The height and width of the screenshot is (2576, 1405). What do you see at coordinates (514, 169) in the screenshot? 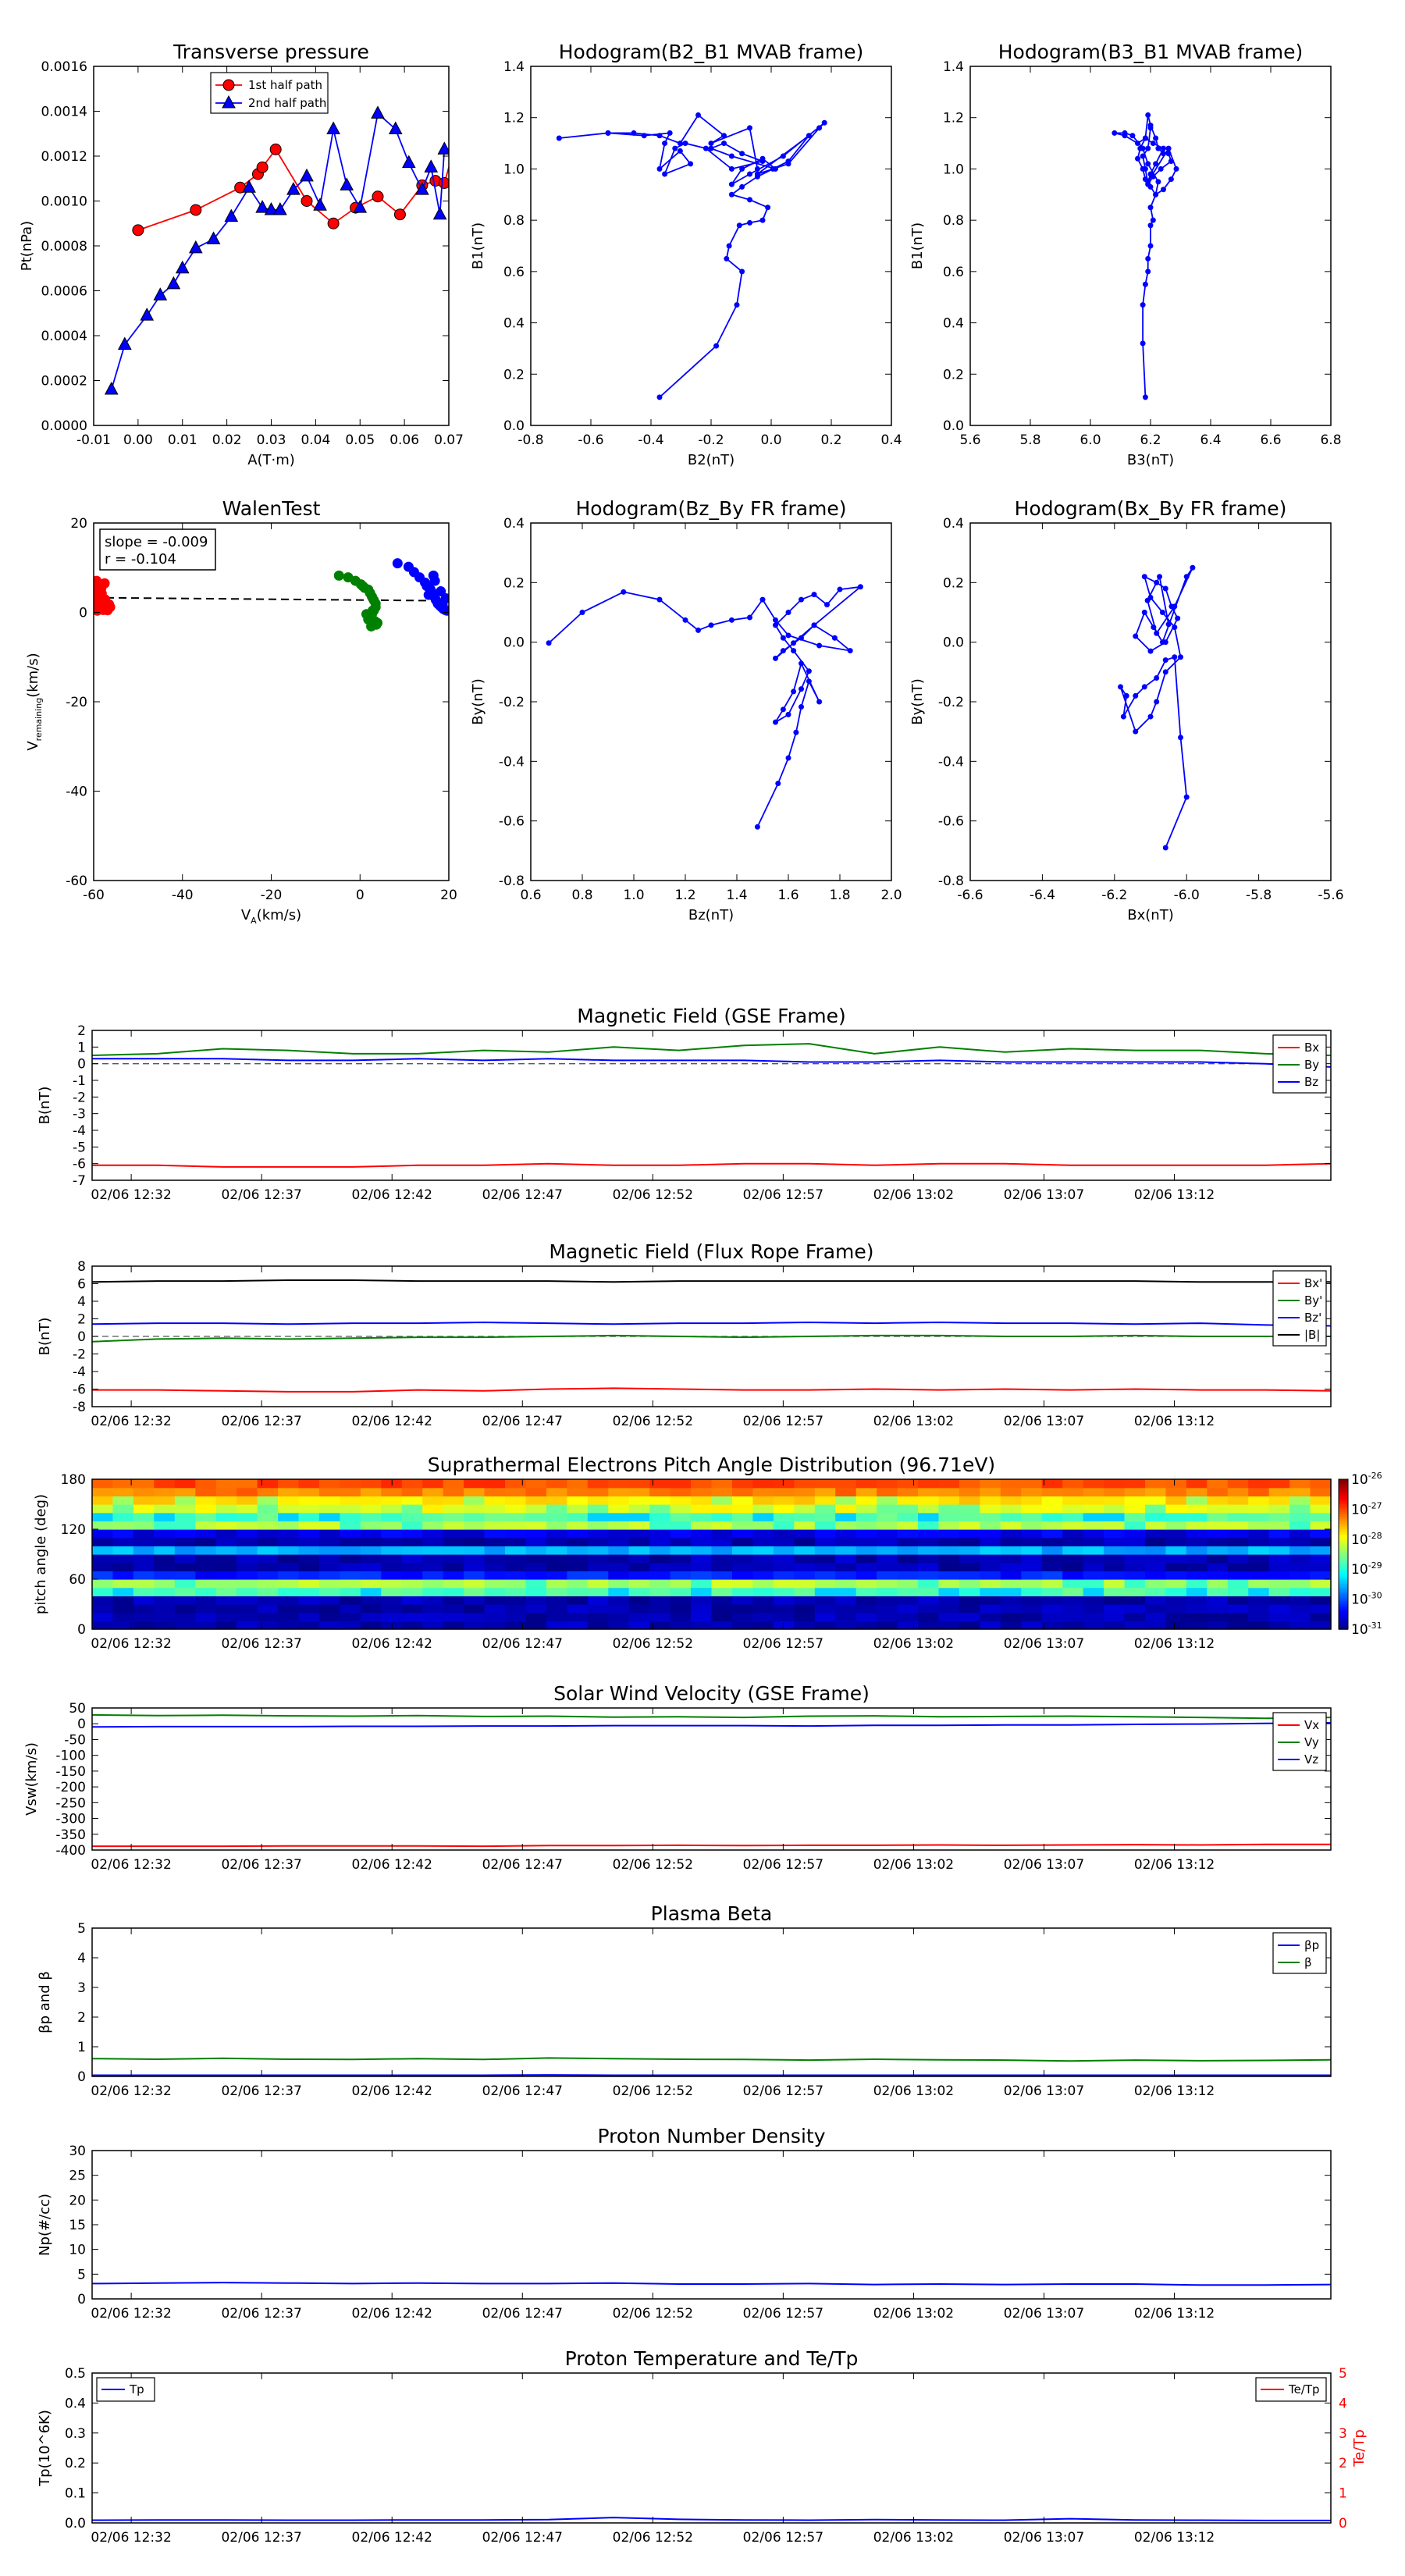
I see `h21-ytick-label: 1.0` at bounding box center [514, 169].